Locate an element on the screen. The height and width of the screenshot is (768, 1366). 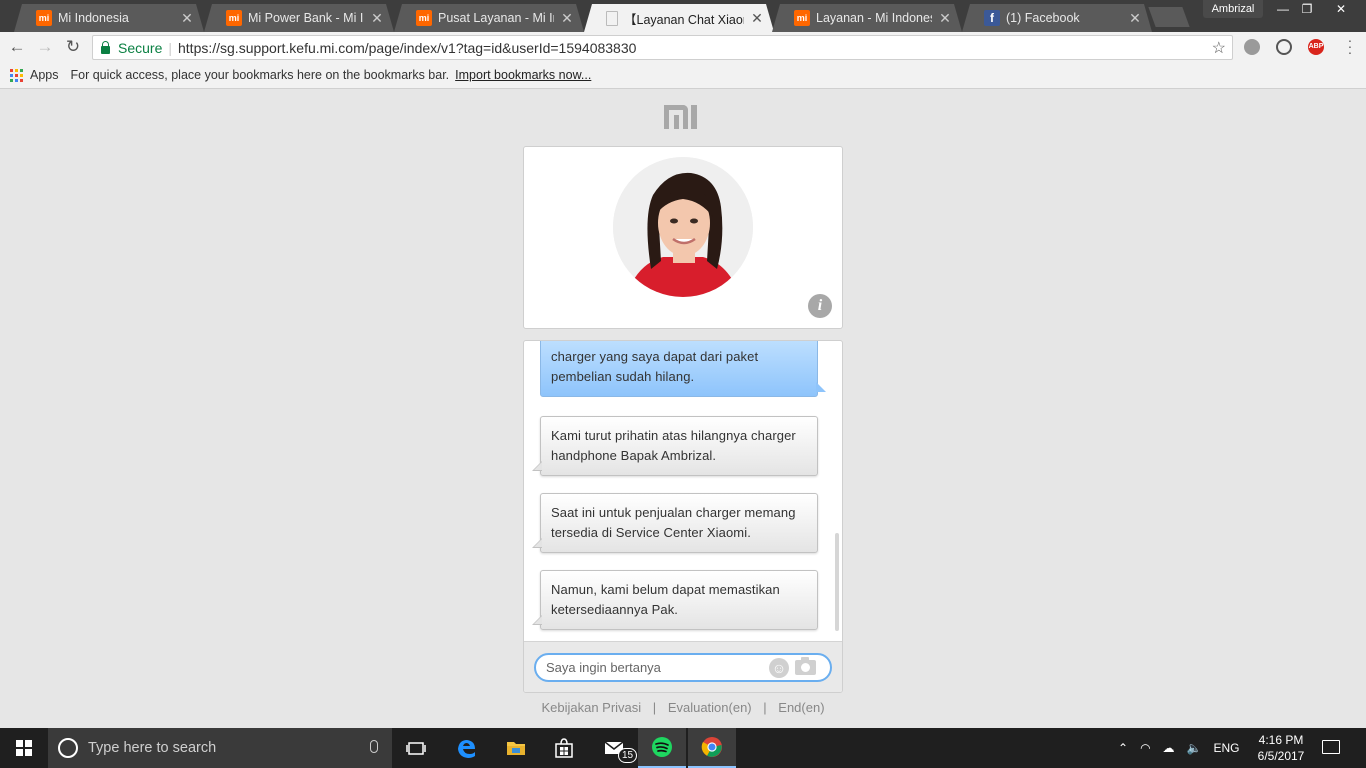
start-button is located at coordinates (24, 748).